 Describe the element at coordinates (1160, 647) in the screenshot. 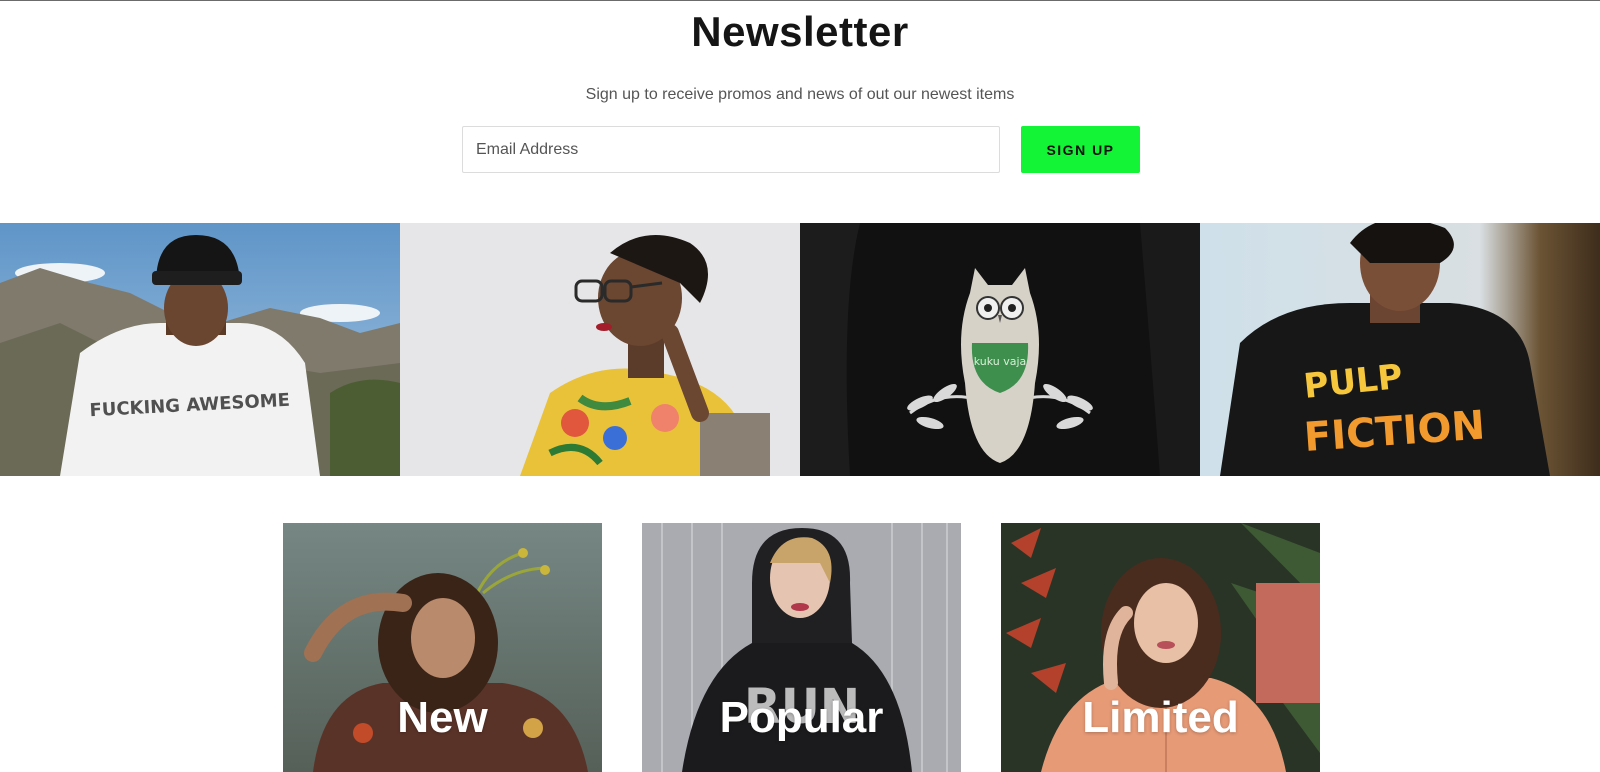

I see `category-card-limited: Limited` at that location.